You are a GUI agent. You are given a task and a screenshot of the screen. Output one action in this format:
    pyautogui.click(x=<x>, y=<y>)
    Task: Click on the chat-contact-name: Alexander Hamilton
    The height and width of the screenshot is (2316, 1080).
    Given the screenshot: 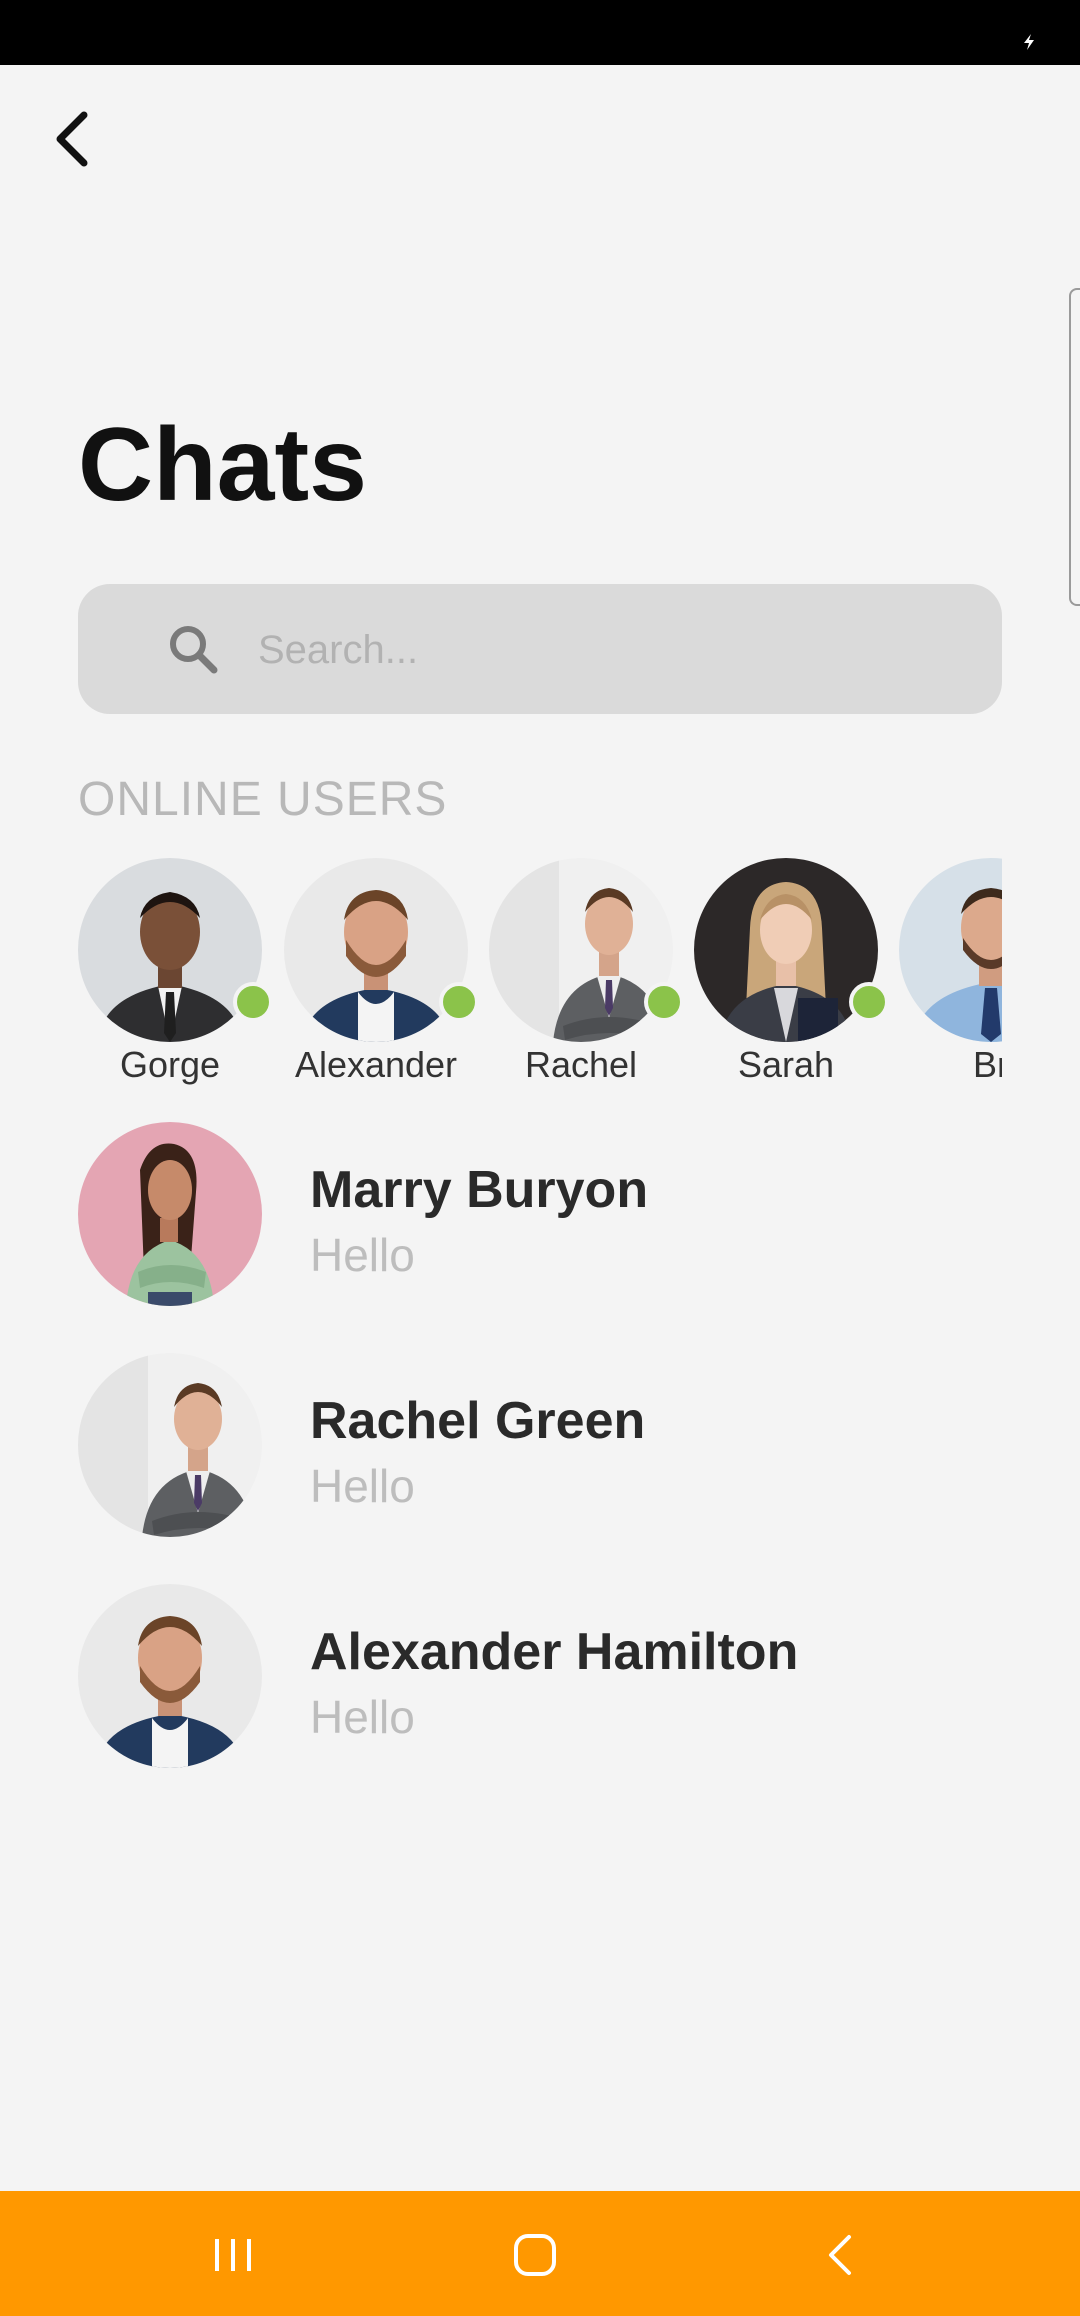 What is the action you would take?
    pyautogui.click(x=554, y=1652)
    